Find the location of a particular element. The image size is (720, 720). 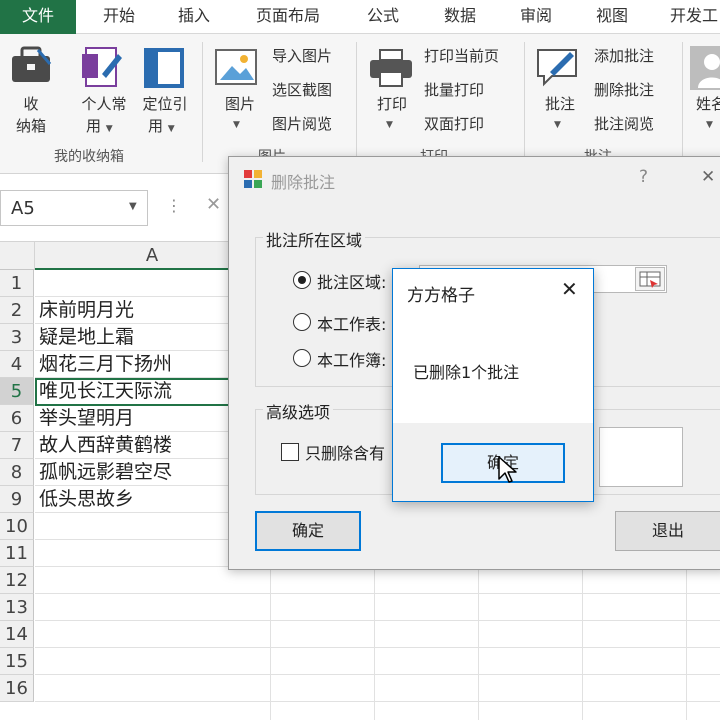

cell-a7: 故人西辞黄鹤楼 is located at coordinates (103, 445).